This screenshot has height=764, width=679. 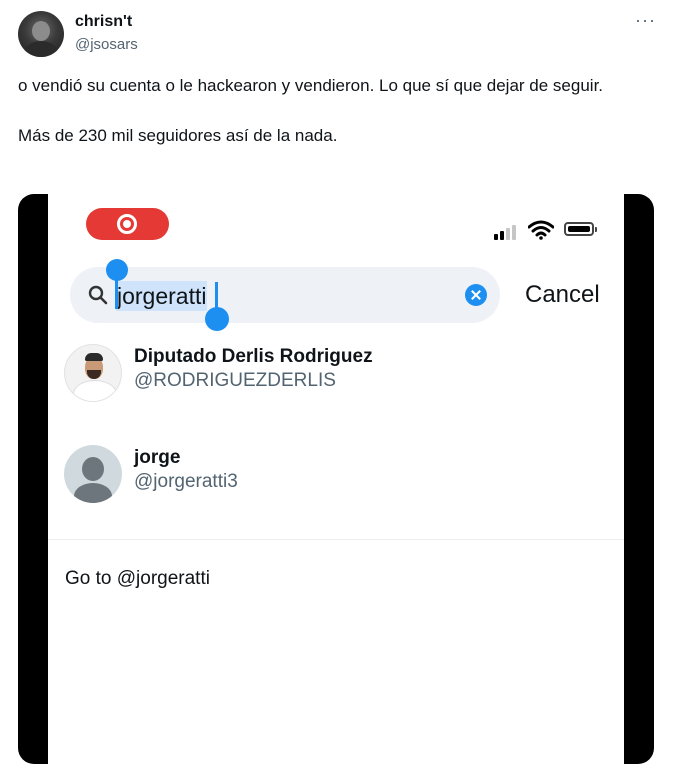 I want to click on author-display-name: chrisn't, so click(x=103, y=22).